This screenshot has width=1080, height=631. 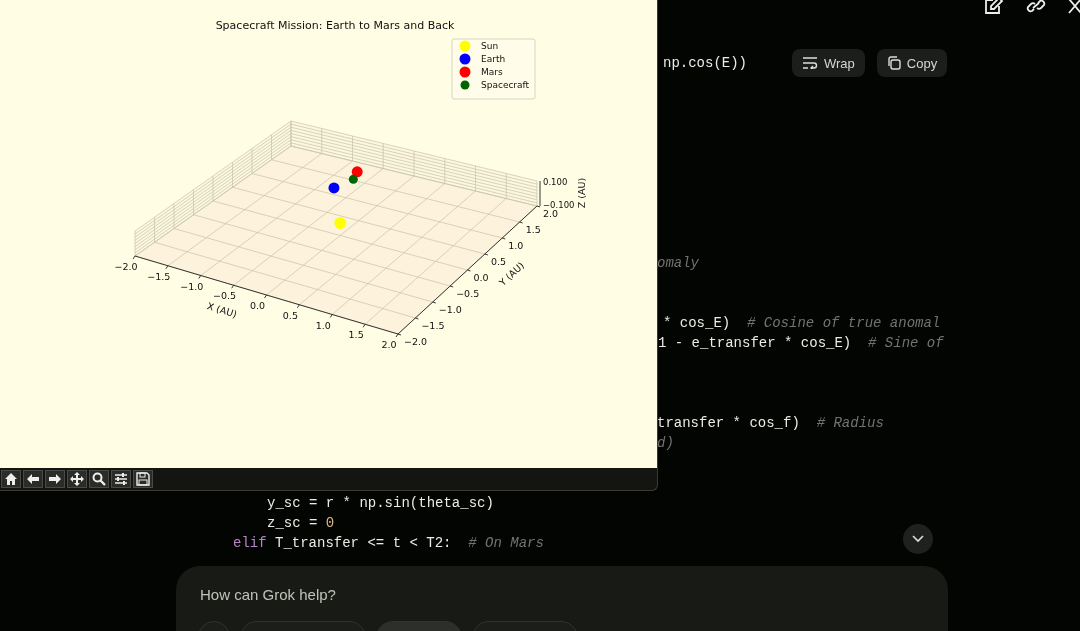 I want to click on code-line: elif T_transfer <= t < T2: # On Mars, so click(x=388, y=543).